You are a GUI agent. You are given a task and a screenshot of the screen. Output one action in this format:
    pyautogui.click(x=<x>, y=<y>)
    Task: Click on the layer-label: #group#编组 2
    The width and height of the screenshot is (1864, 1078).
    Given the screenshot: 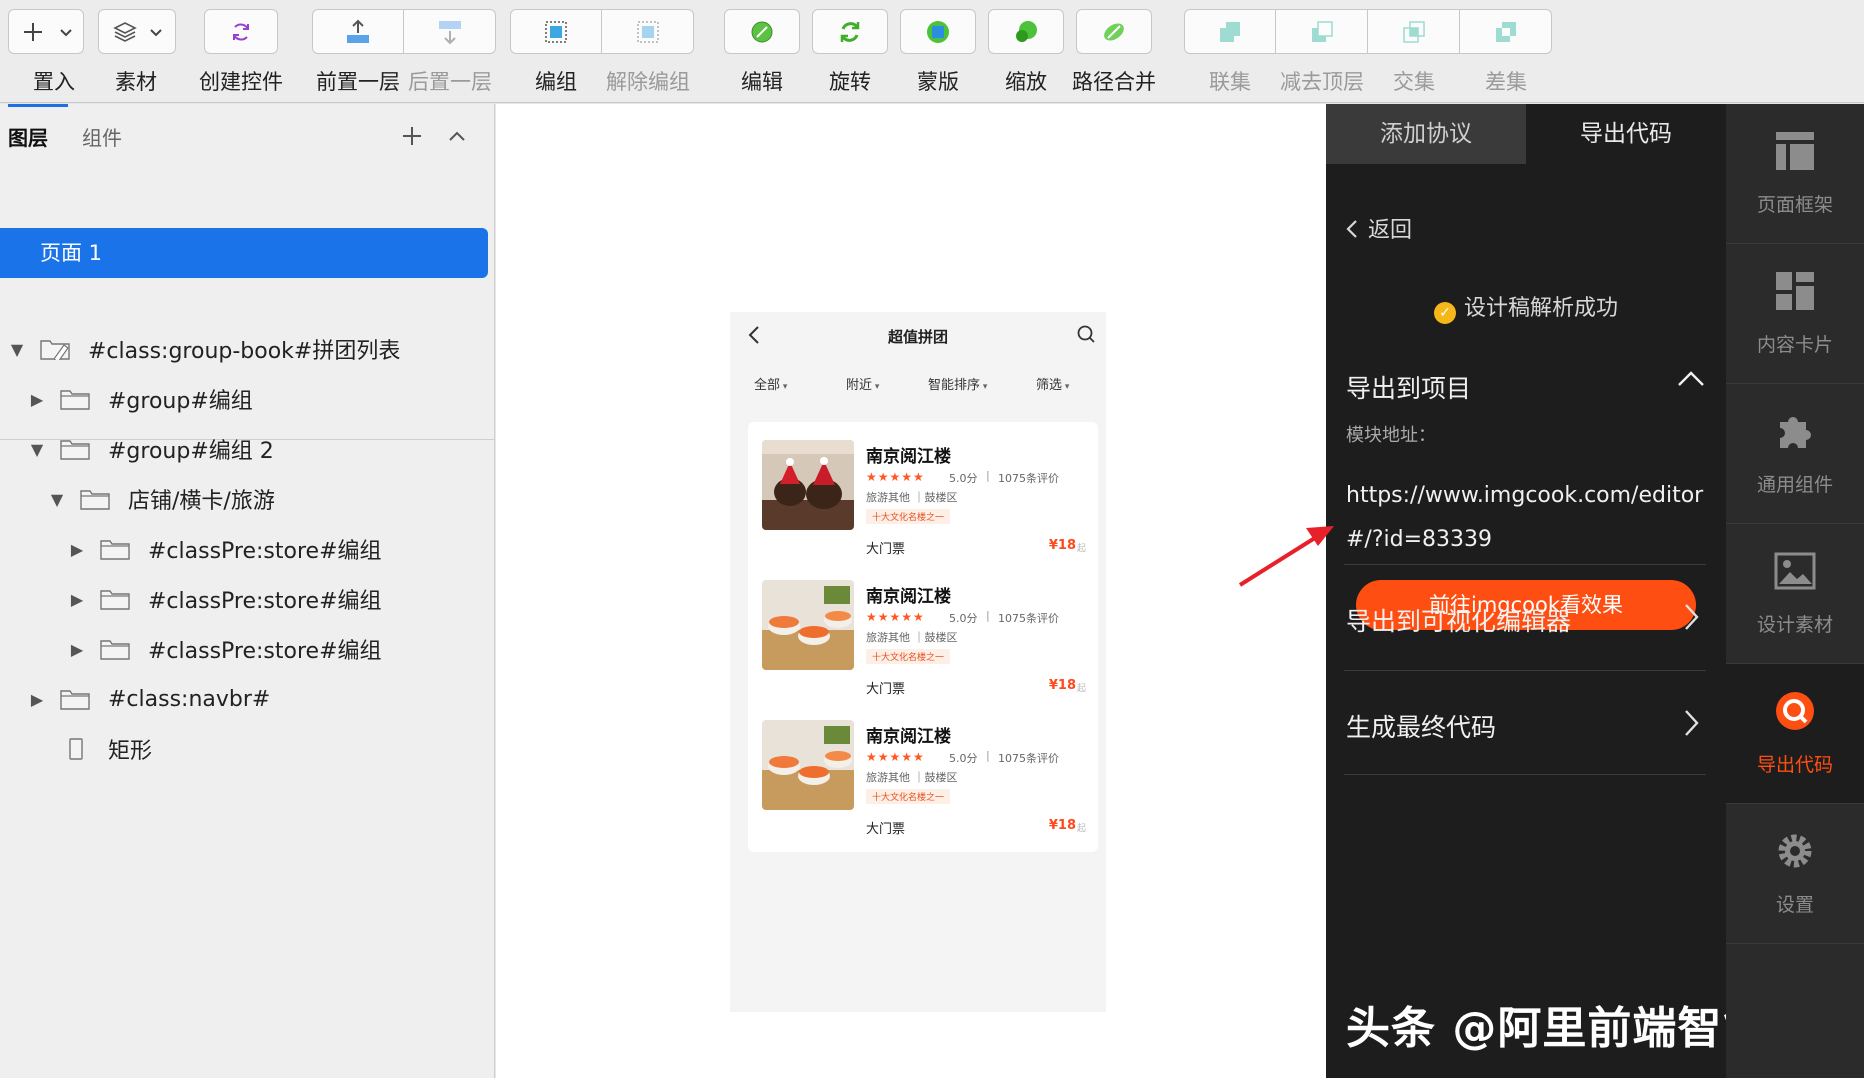 What is the action you would take?
    pyautogui.click(x=191, y=451)
    